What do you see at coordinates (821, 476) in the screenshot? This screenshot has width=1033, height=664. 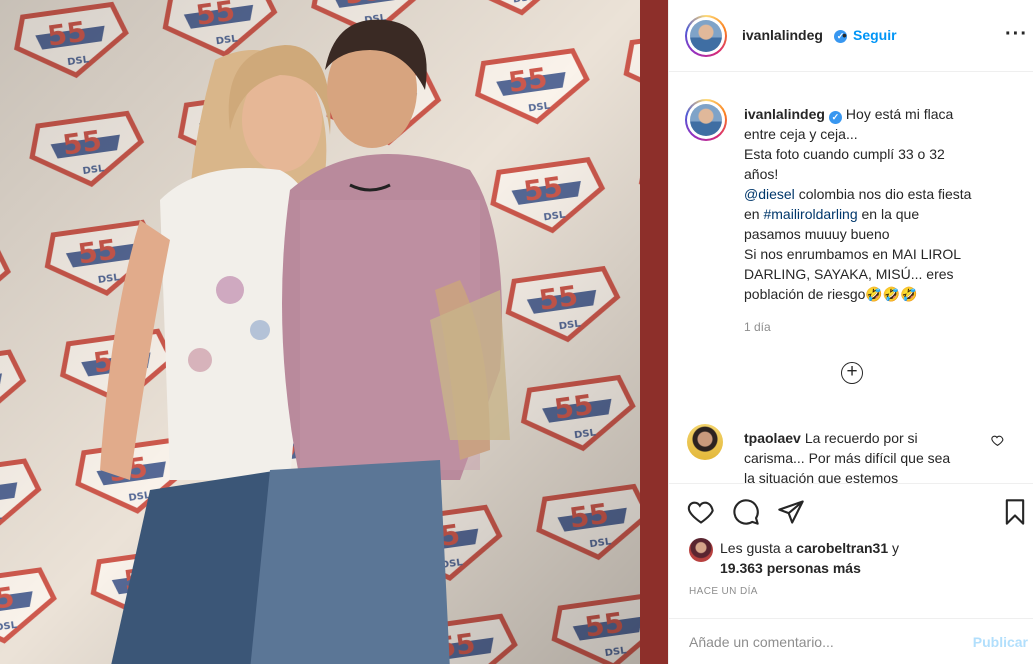 I see `comment-line: la situación que estemos` at bounding box center [821, 476].